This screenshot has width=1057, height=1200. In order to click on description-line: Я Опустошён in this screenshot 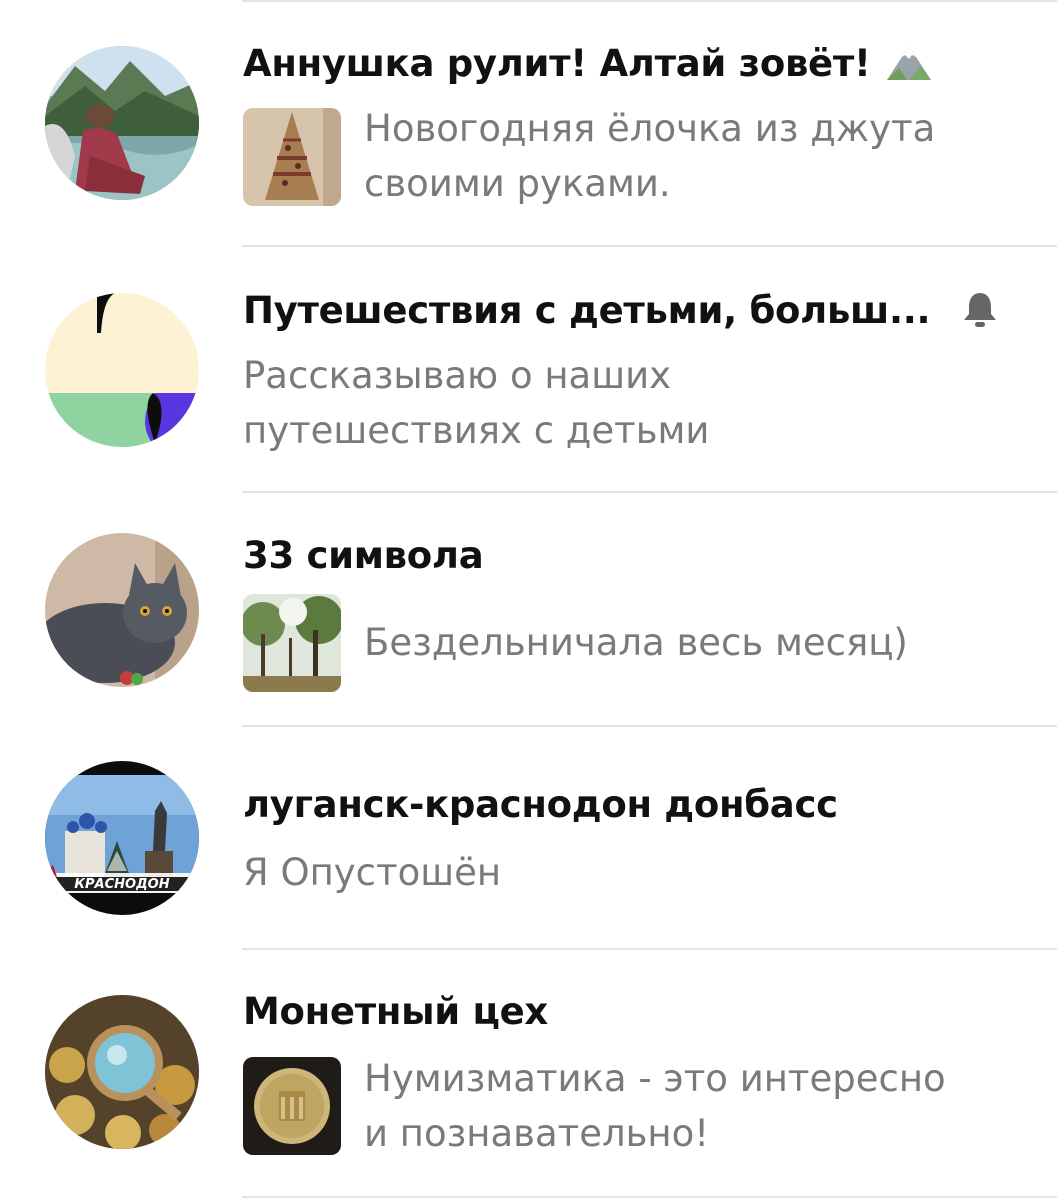, I will do `click(372, 872)`.